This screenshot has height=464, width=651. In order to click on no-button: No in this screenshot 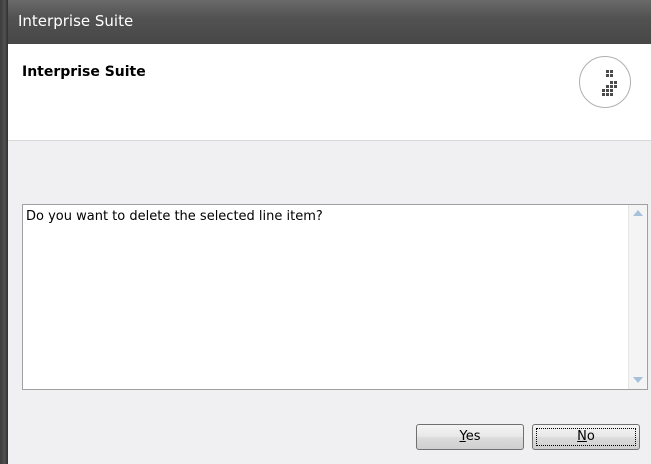, I will do `click(586, 437)`.